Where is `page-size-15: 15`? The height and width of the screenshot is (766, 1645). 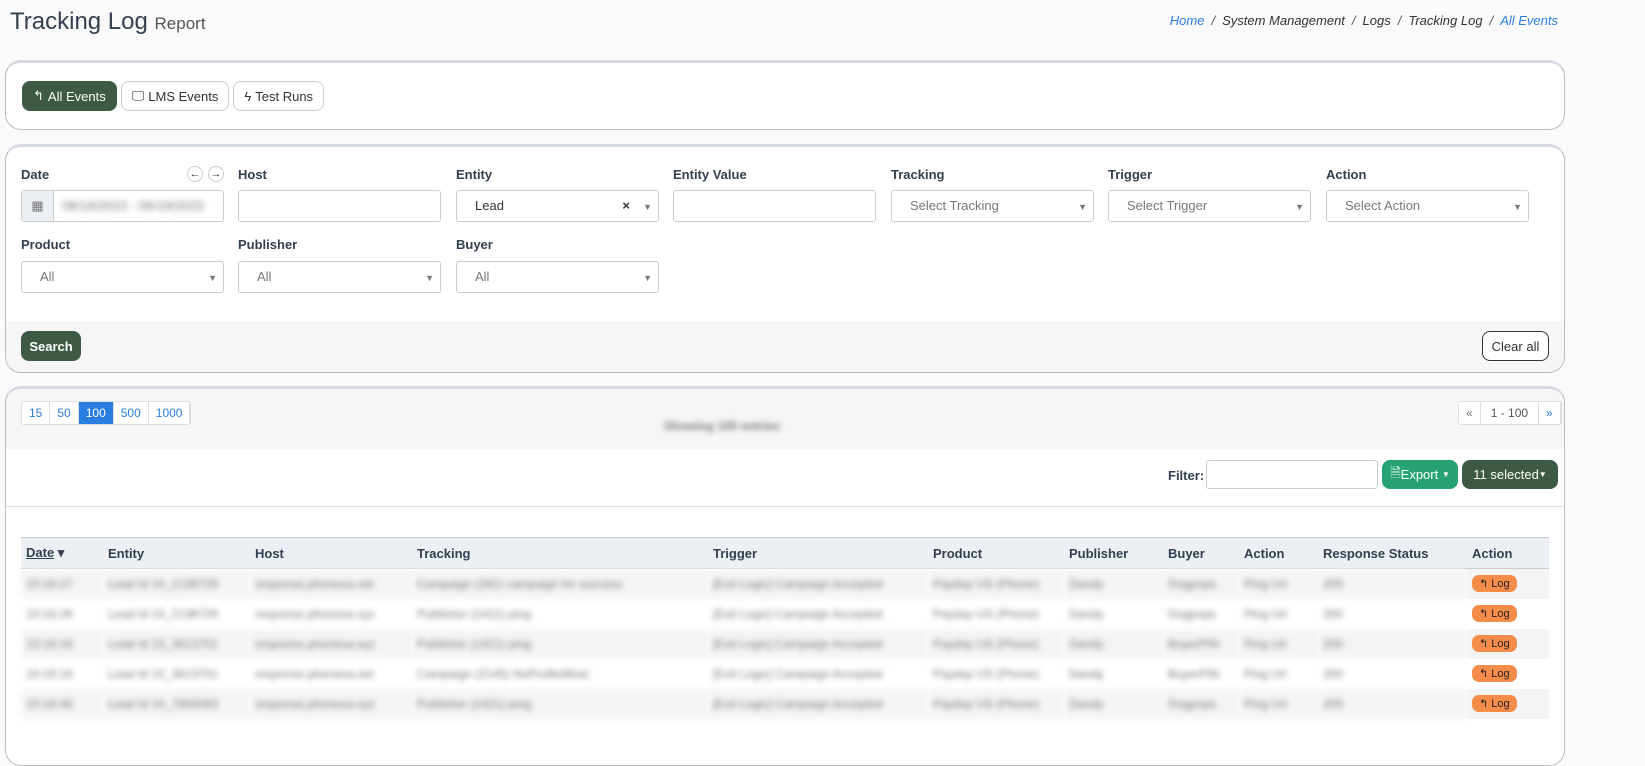
page-size-15: 15 is located at coordinates (36, 413).